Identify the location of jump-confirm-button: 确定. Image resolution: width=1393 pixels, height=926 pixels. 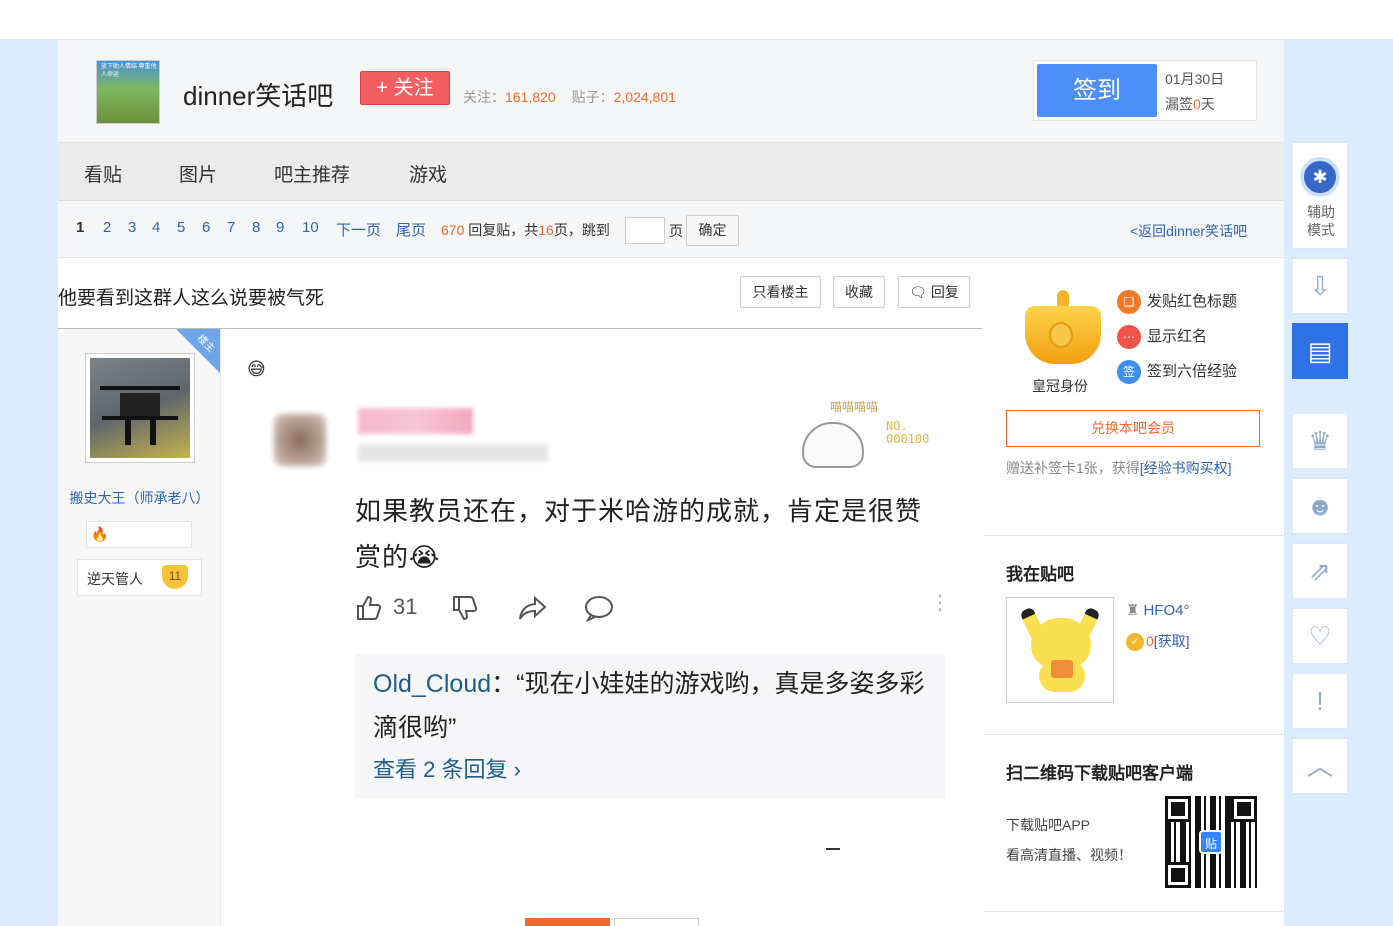
(712, 230).